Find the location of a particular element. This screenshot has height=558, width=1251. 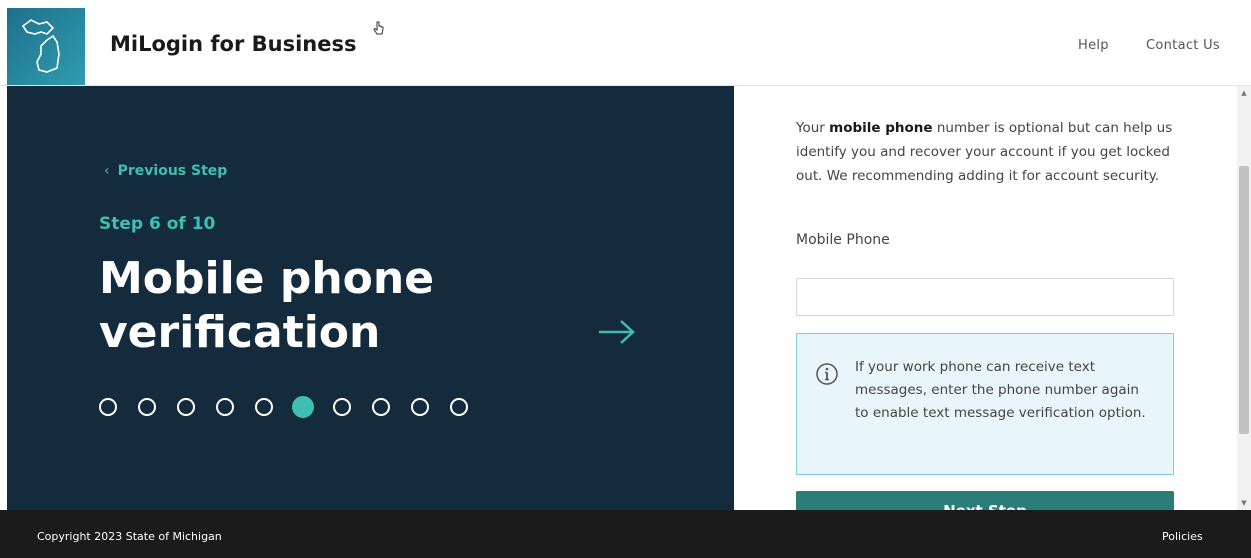

hand-cursor-icon is located at coordinates (378, 28).